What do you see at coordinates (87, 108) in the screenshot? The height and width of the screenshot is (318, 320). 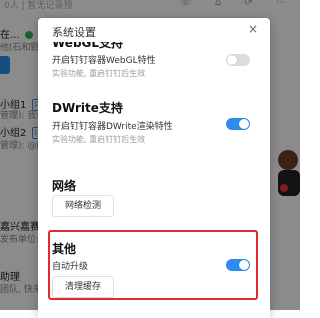 I see `dwrite-section-title: DWrite支持` at bounding box center [87, 108].